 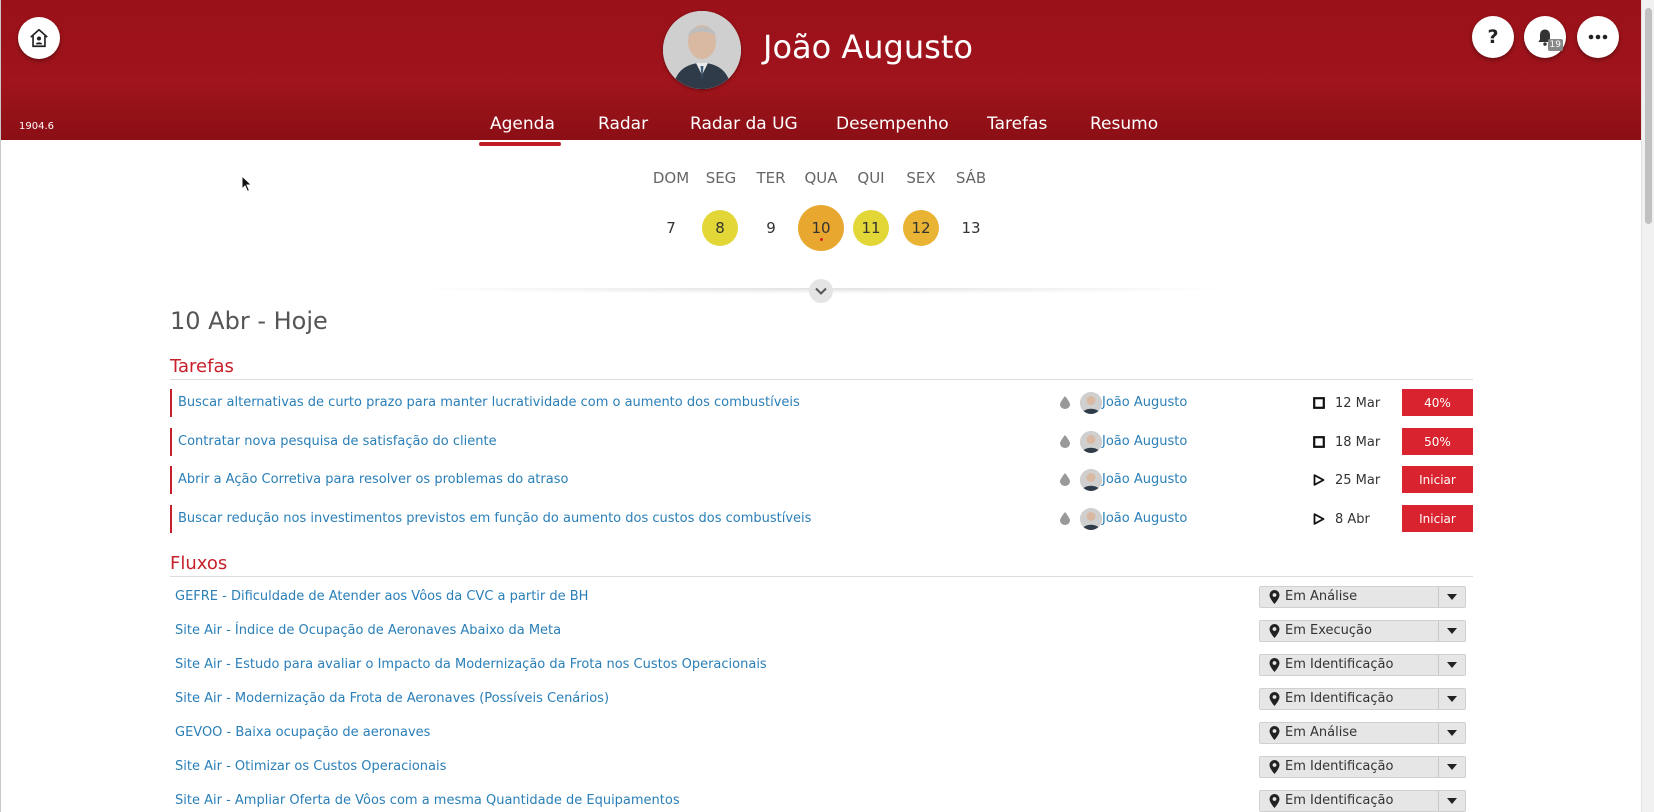 What do you see at coordinates (892, 124) in the screenshot?
I see `tab-desempenho: Desempenho` at bounding box center [892, 124].